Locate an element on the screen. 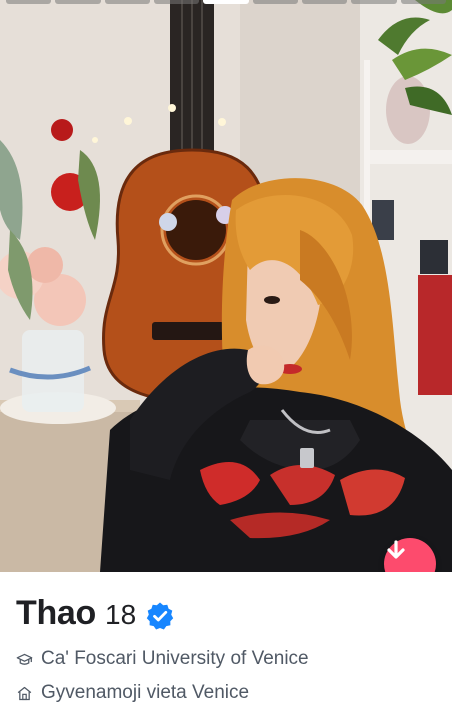 Image resolution: width=452 pixels, height=712 pixels. profile-name: Thao is located at coordinates (56, 613).